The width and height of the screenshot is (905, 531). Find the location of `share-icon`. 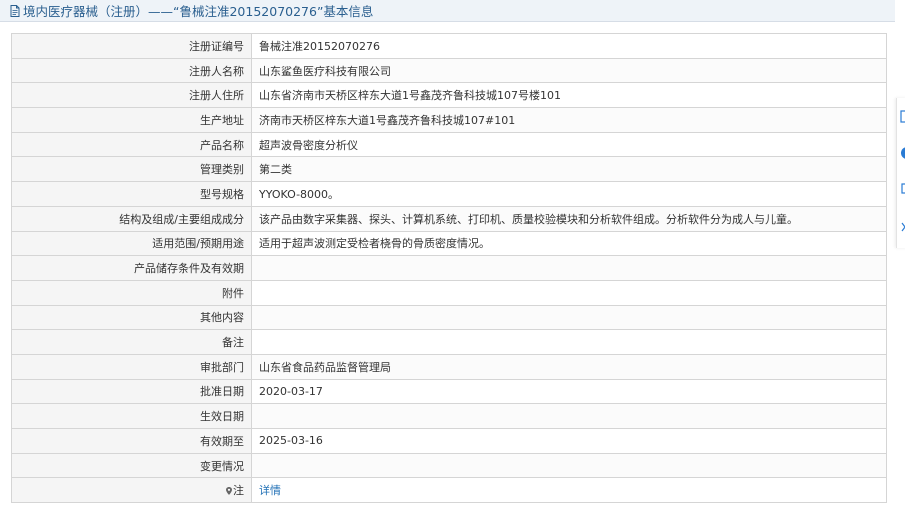

share-icon is located at coordinates (902, 189).